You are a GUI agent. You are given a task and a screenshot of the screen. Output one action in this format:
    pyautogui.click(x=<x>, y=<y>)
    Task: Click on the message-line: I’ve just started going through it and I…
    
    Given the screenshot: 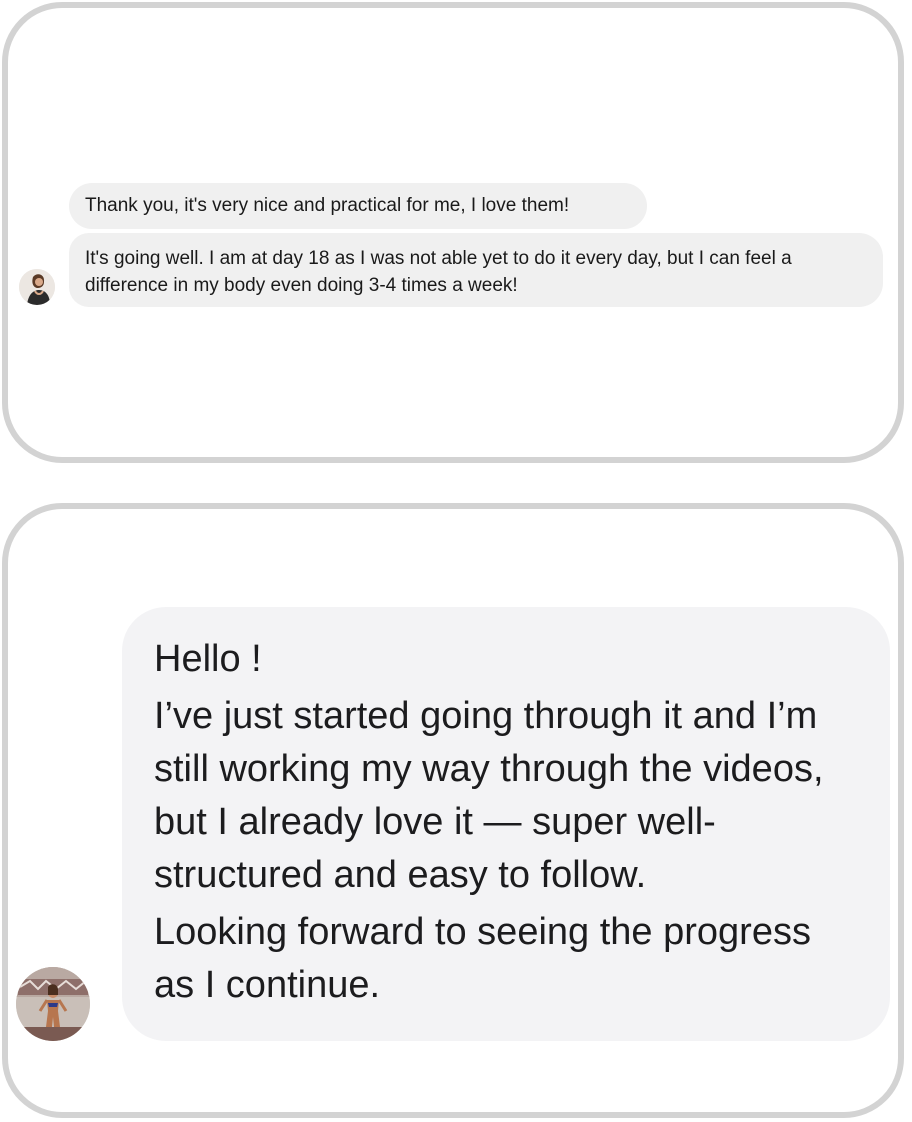 What is the action you would take?
    pyautogui.click(x=489, y=795)
    